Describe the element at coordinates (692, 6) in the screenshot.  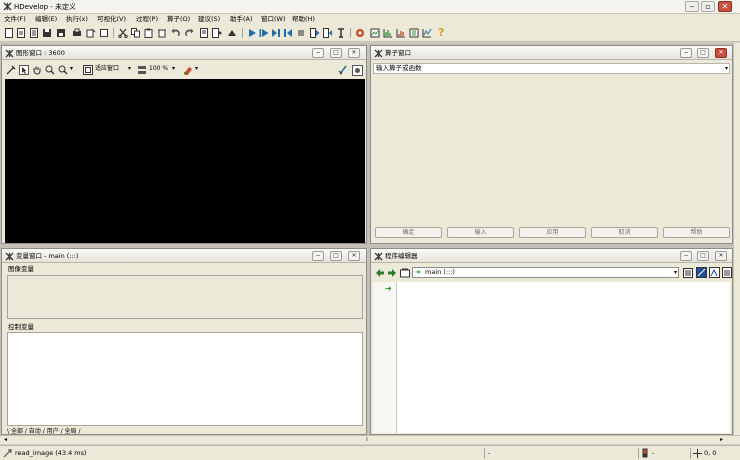
I see `minimize-button: ‒` at that location.